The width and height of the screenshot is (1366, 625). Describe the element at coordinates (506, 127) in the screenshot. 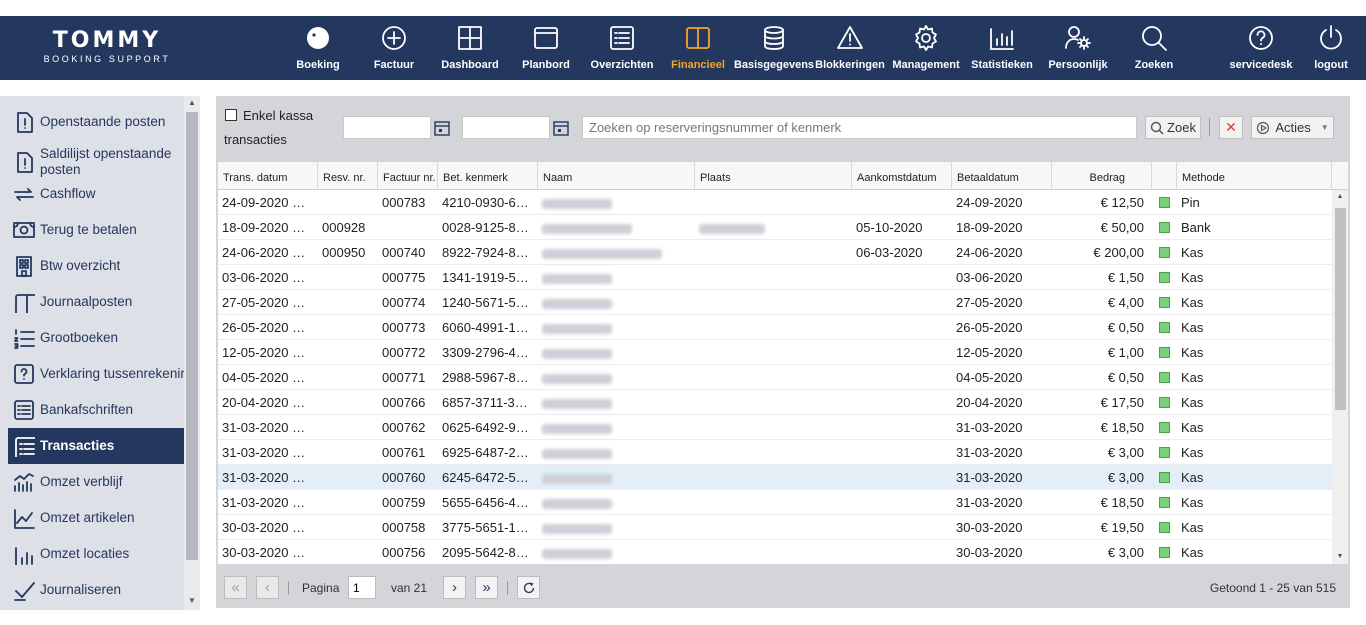

I see `date-to-input` at that location.